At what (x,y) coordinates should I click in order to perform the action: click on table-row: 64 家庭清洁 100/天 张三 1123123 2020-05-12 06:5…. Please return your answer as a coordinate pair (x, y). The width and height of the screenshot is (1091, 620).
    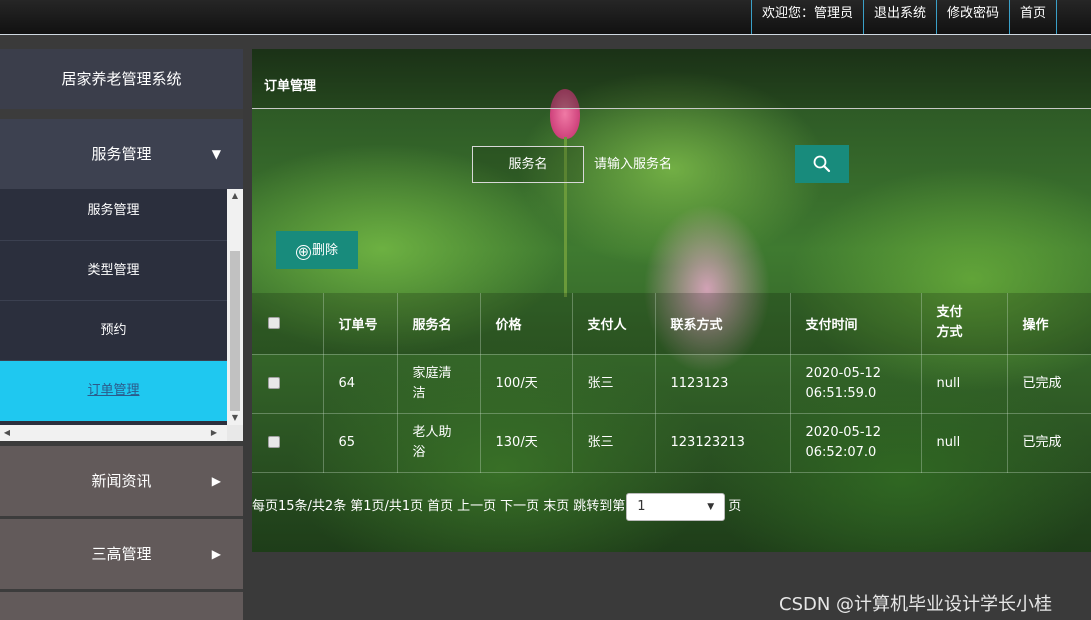
    Looking at the image, I should click on (671, 384).